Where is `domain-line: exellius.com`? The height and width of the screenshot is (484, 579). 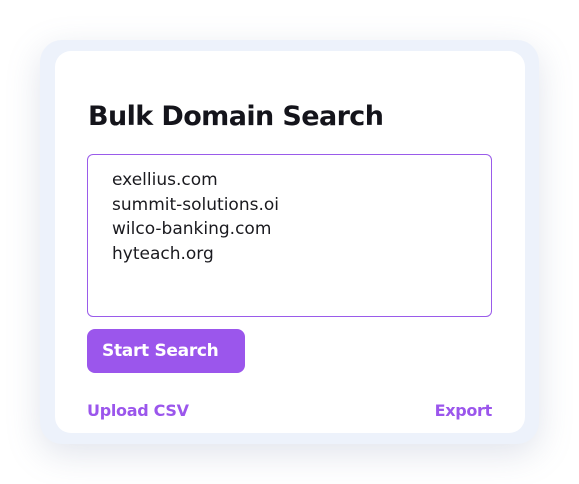 domain-line: exellius.com is located at coordinates (165, 180).